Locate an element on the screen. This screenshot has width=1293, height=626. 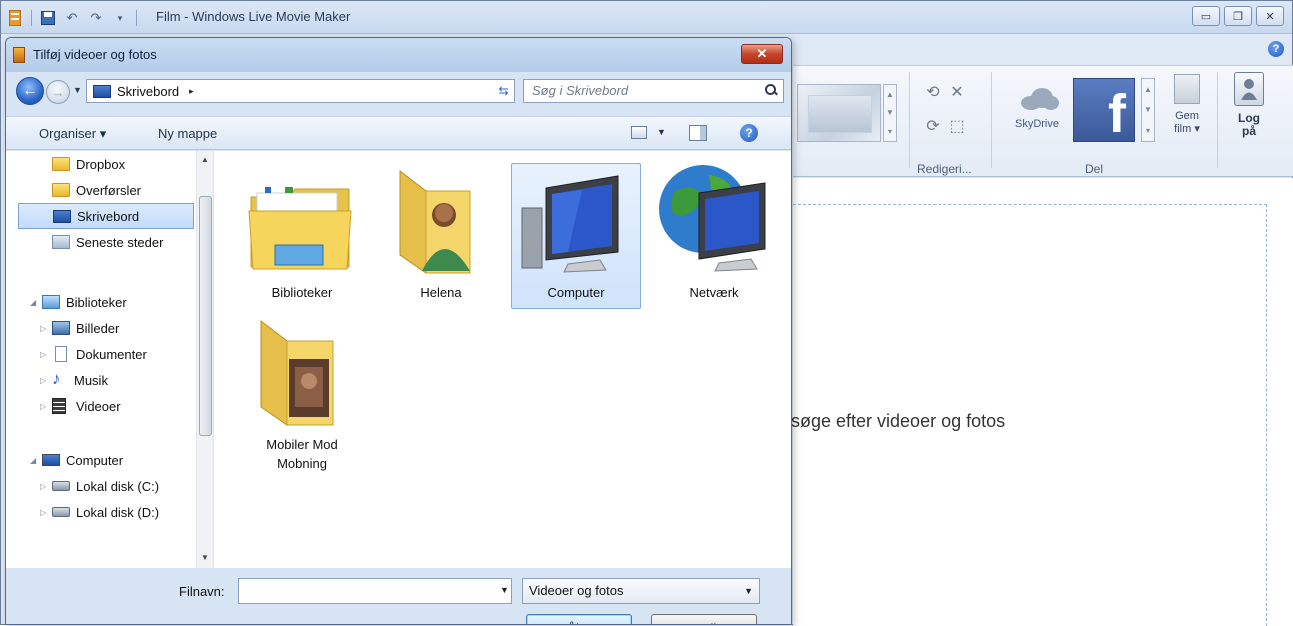
scroll-up-icon: ▲ is located at coordinates (205, 159).